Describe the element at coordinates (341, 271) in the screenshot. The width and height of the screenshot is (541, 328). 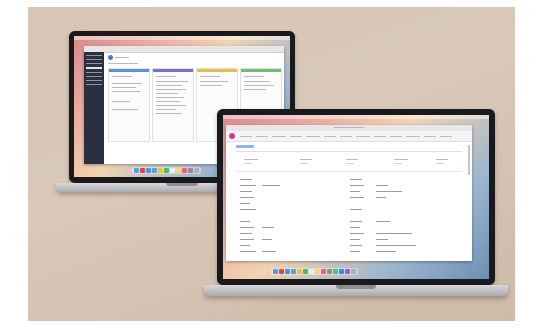
I see `app-store-icon` at that location.